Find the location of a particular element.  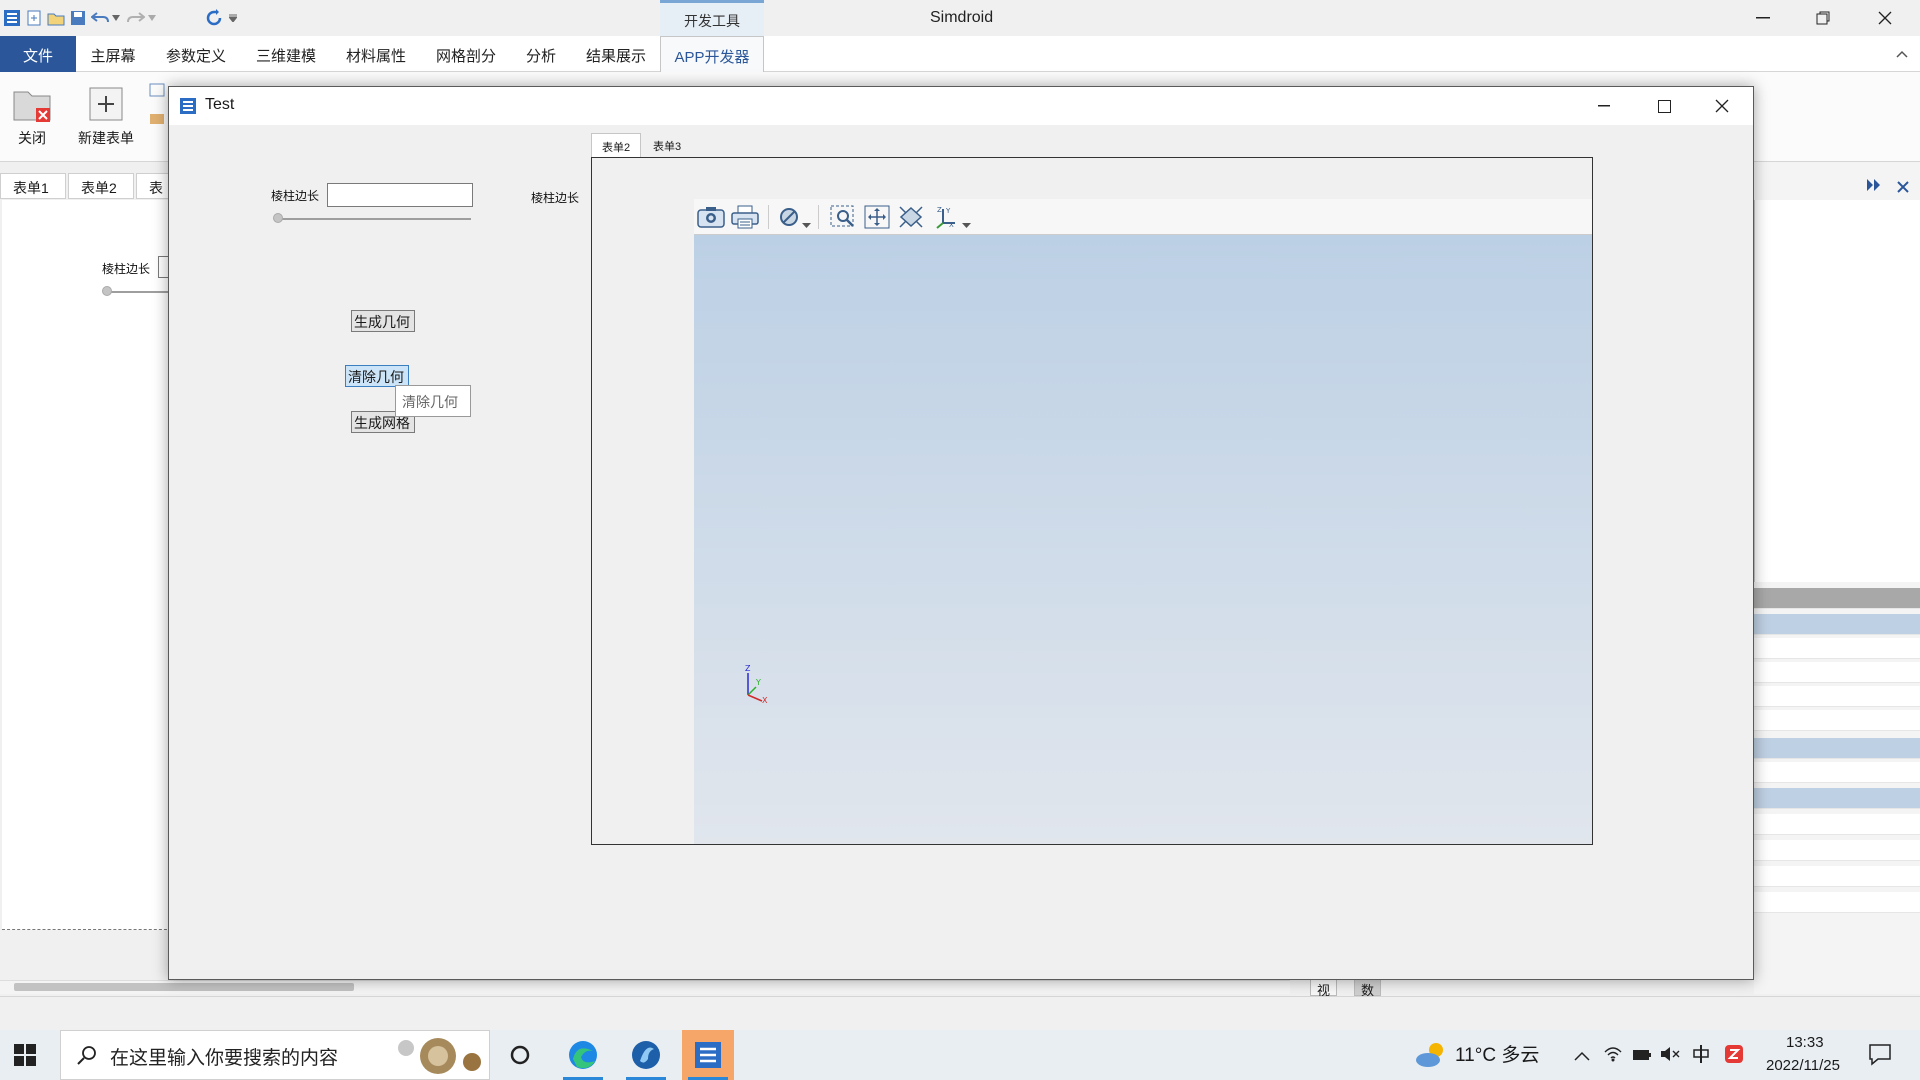

prism-length-slider-knob is located at coordinates (278, 218).